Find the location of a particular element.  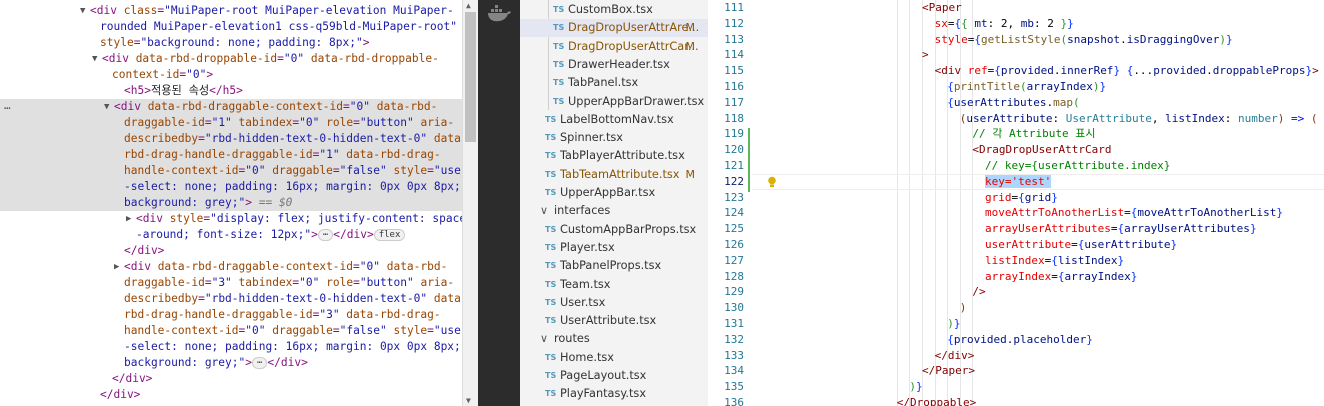

file-item: TS PageLayout.tsx is located at coordinates (614, 376).